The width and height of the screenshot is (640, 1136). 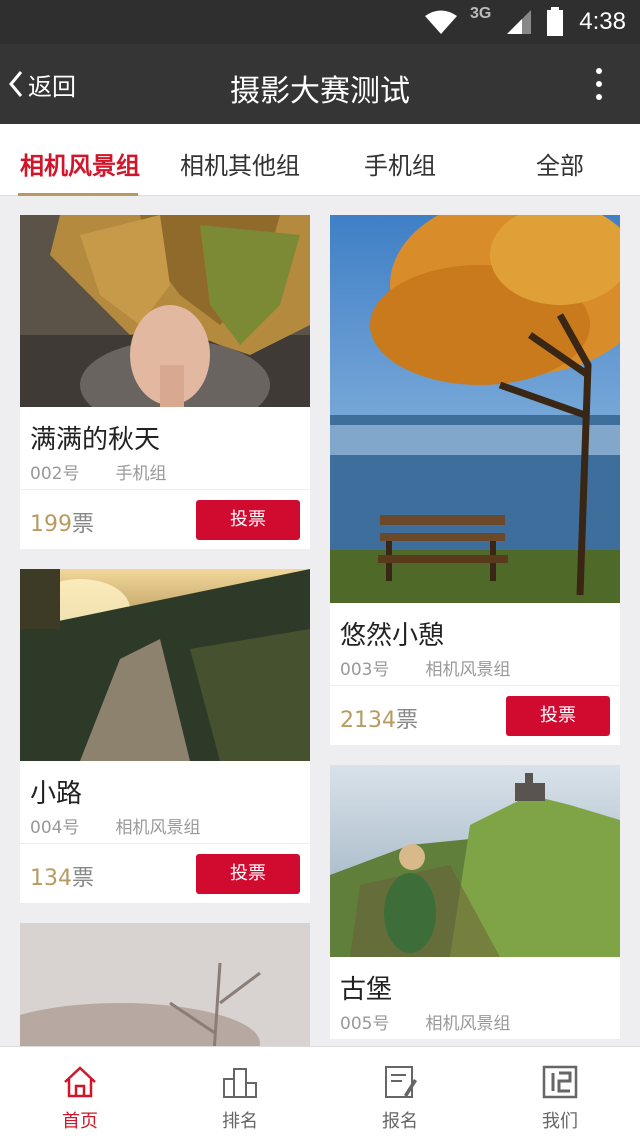 What do you see at coordinates (240, 160) in the screenshot?
I see `tab-camera-other: 相机其他组` at bounding box center [240, 160].